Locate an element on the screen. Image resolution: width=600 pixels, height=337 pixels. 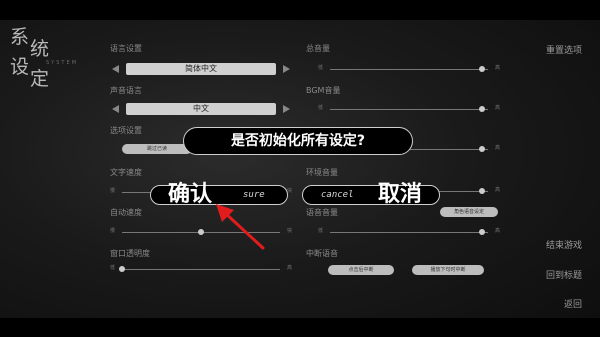
master-volume-label: 总音量 is located at coordinates (318, 48).